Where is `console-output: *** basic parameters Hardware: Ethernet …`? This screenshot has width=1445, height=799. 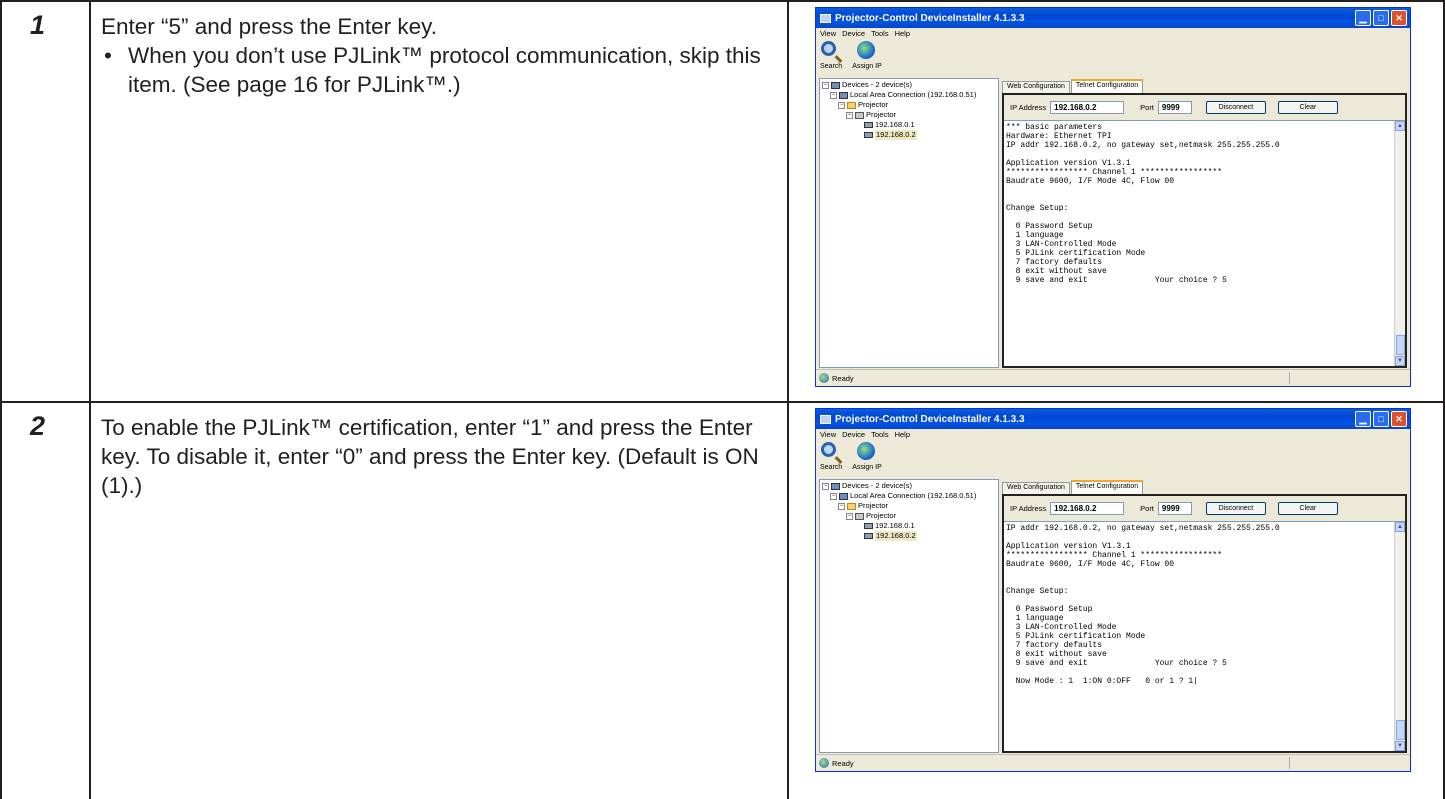
console-output: *** basic parameters Hardware: Ethernet … is located at coordinates (1143, 204).